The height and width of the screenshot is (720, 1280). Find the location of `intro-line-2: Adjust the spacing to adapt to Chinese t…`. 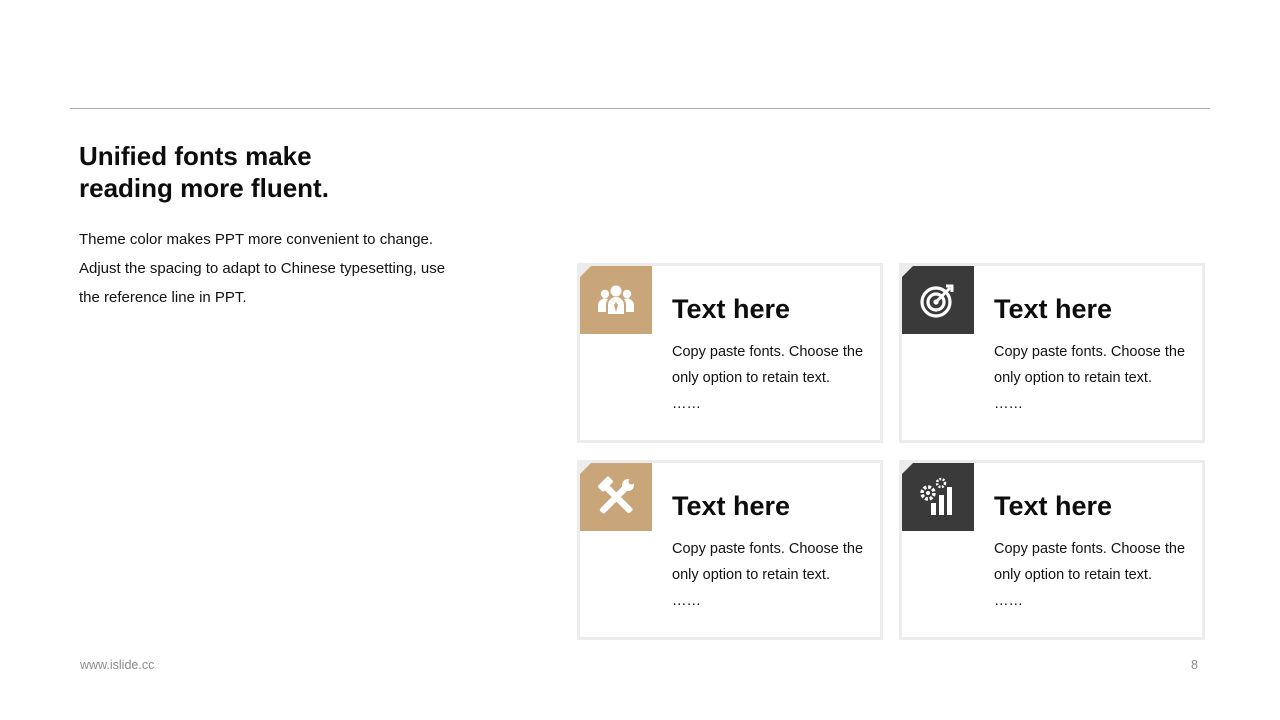

intro-line-2: Adjust the spacing to adapt to Chinese t… is located at coordinates (262, 268).